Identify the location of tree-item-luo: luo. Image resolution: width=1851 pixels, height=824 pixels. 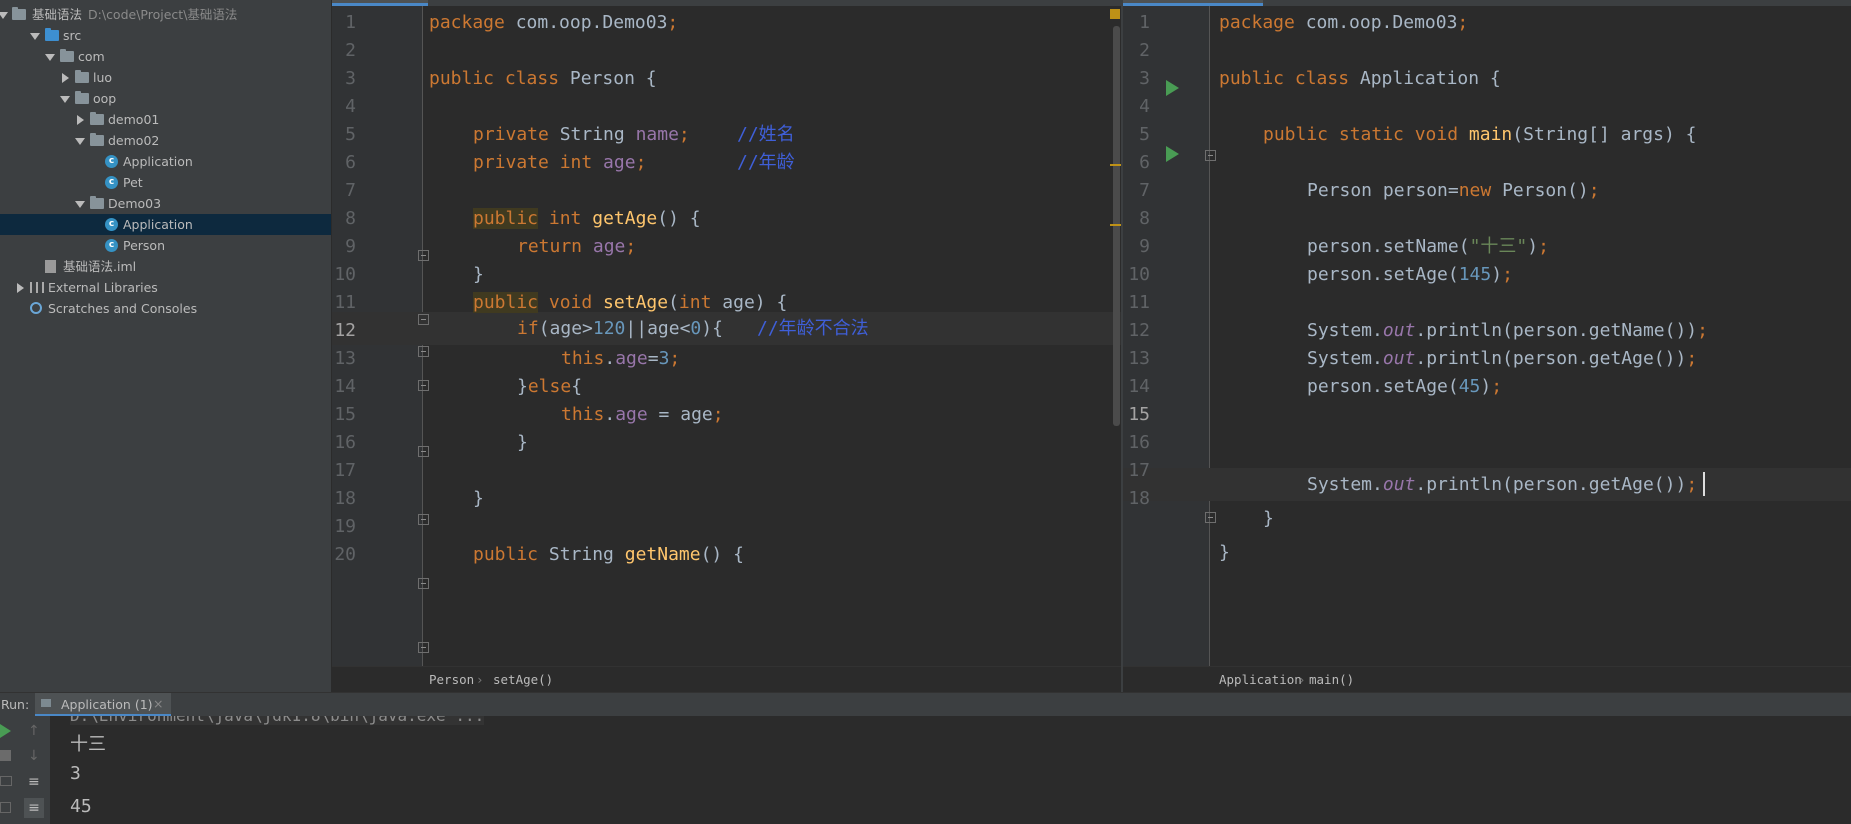
(165, 77).